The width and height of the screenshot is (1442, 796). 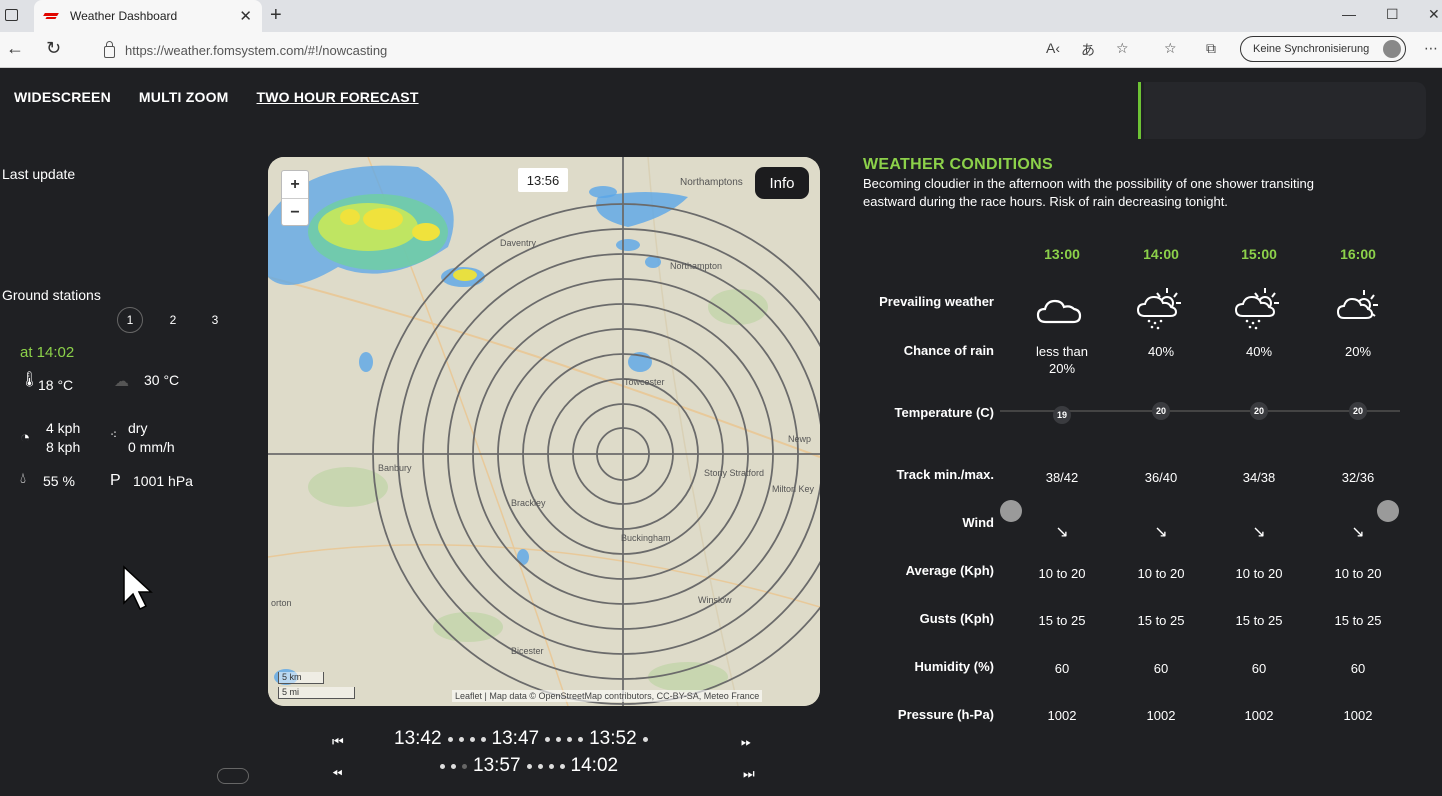 What do you see at coordinates (11, 15) in the screenshot?
I see `tab-actions-icon` at bounding box center [11, 15].